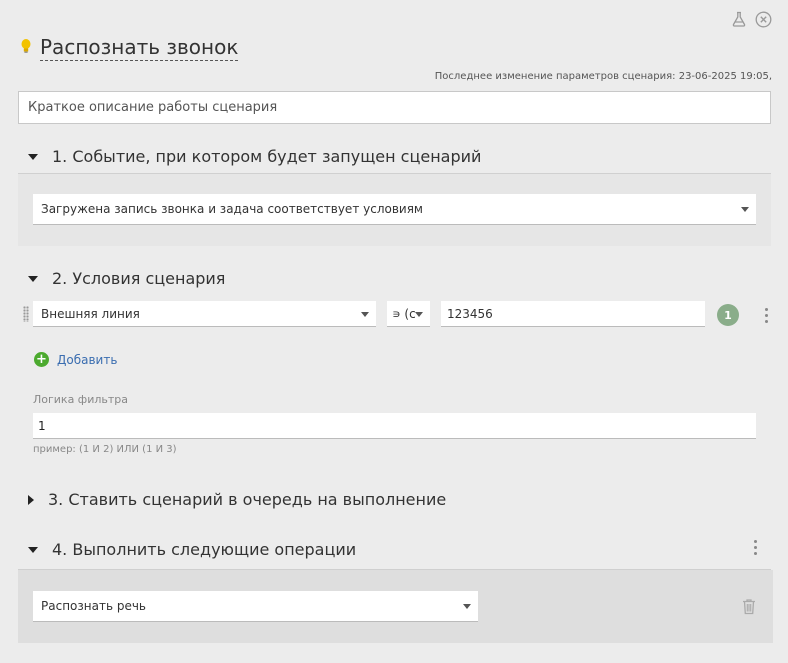 Image resolution: width=788 pixels, height=663 pixels. What do you see at coordinates (87, 359) in the screenshot?
I see `add-condition-label: Добавить` at bounding box center [87, 359].